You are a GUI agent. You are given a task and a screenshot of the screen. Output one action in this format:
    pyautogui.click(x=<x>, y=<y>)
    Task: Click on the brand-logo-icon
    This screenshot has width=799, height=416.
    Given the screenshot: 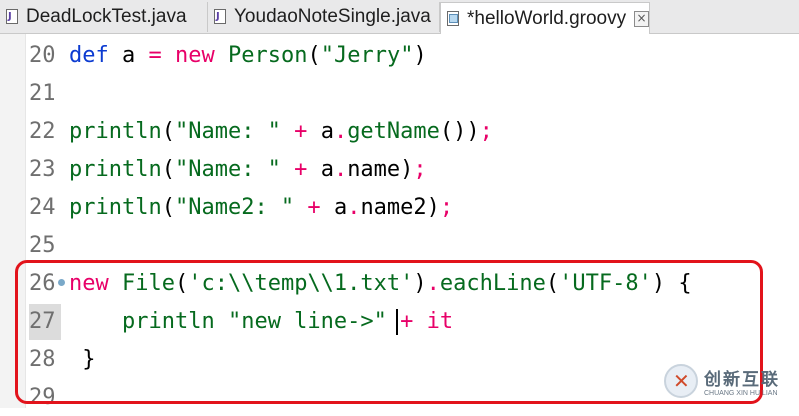 What is the action you would take?
    pyautogui.click(x=681, y=381)
    